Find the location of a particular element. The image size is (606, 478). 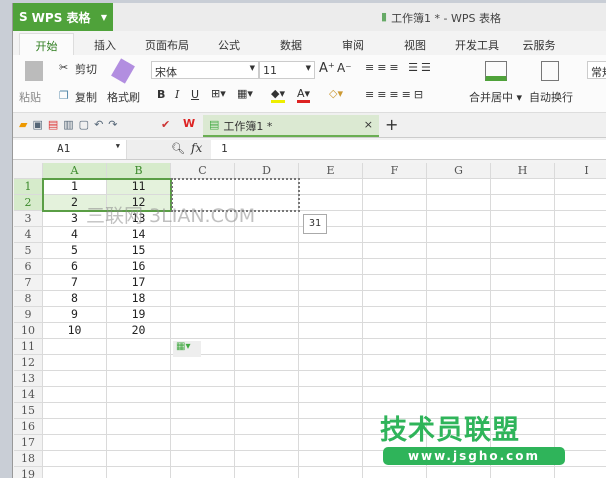

cell-B15 is located at coordinates (139, 411).